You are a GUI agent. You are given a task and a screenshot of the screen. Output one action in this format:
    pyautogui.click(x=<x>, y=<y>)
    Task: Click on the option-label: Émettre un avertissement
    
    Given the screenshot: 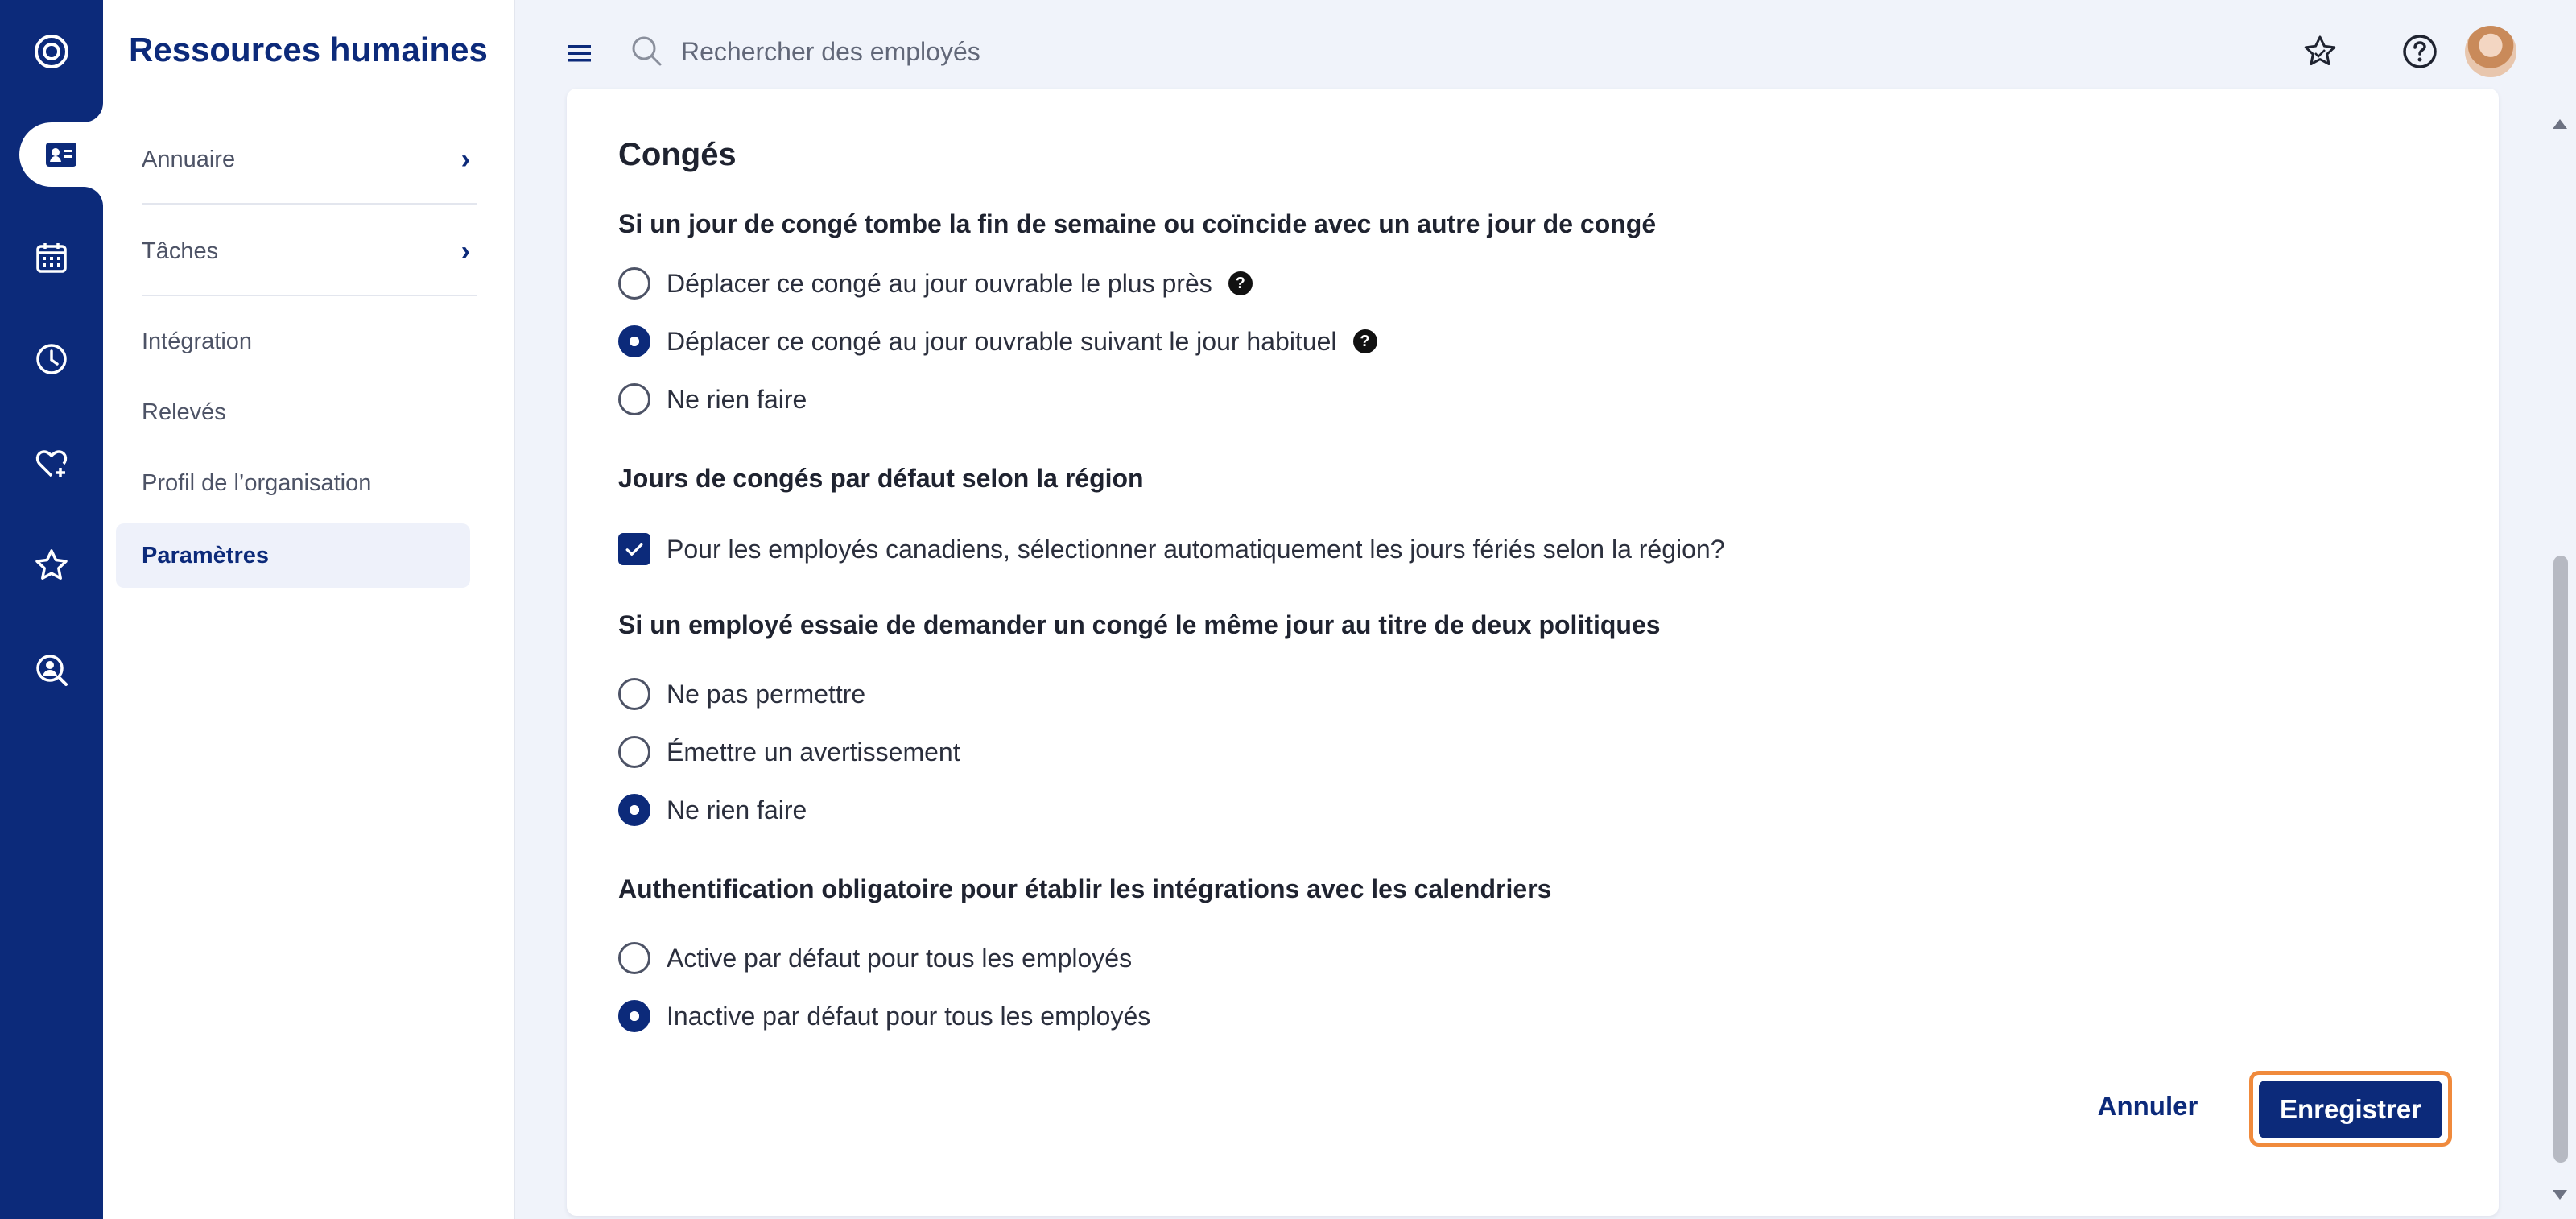 What is the action you would take?
    pyautogui.click(x=813, y=752)
    